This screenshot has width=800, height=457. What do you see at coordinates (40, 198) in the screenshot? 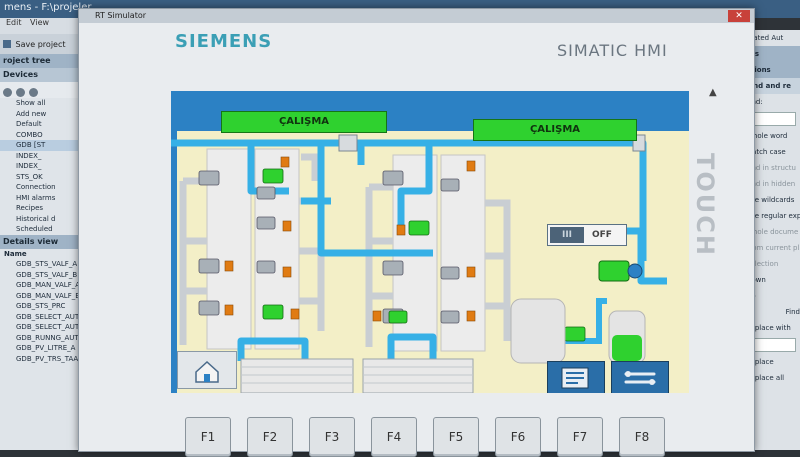
I see `tree-item: HMI alarms` at bounding box center [40, 198].